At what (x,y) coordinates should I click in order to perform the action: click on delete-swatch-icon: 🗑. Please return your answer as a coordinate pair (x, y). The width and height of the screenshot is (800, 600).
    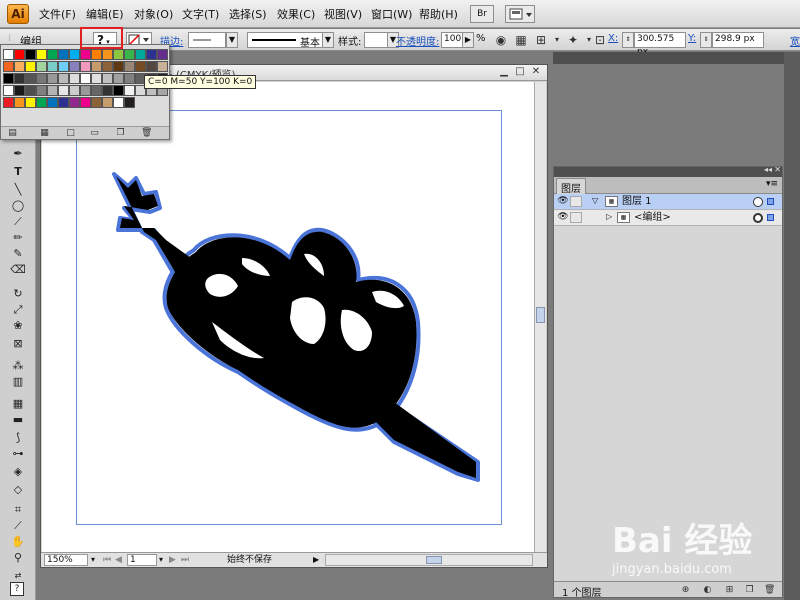
    Looking at the image, I should click on (146, 133).